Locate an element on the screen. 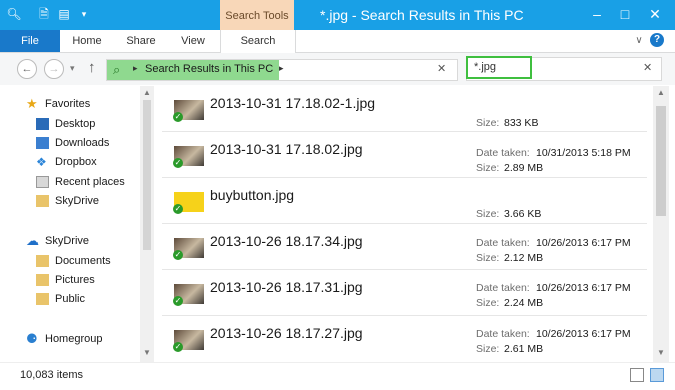 Image resolution: width=675 pixels, height=390 pixels. recent-places-icon is located at coordinates (42, 182).